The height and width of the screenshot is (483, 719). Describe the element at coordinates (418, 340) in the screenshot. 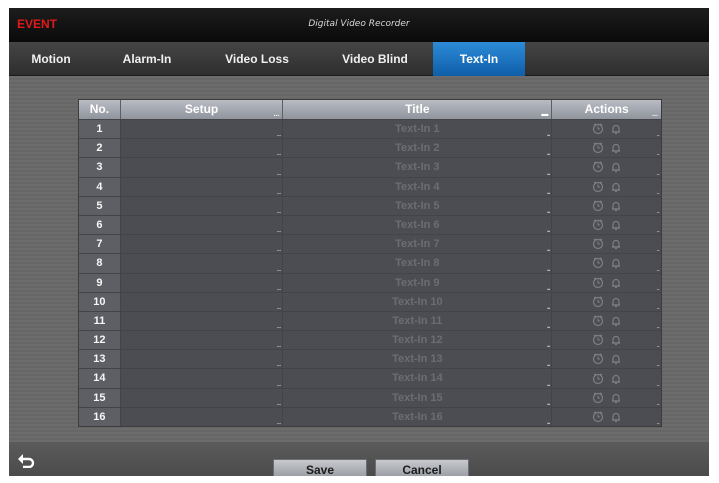

I see `title-cell: Text-In 12..` at that location.